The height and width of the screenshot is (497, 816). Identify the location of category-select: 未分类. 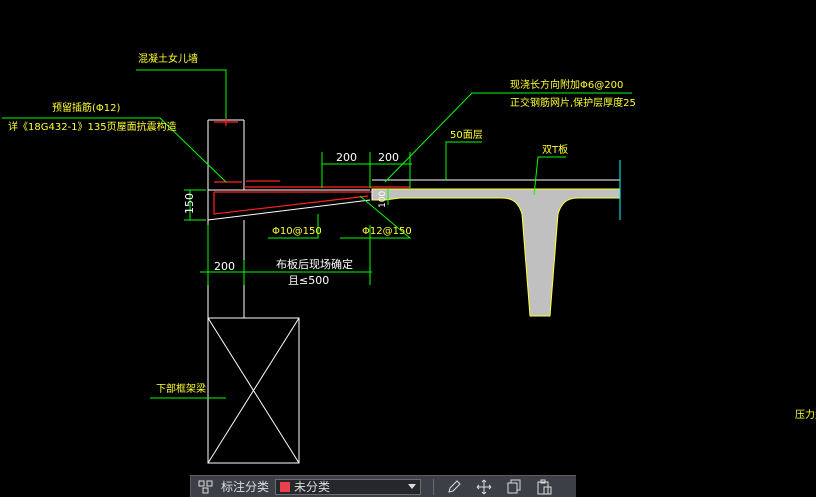
(348, 486).